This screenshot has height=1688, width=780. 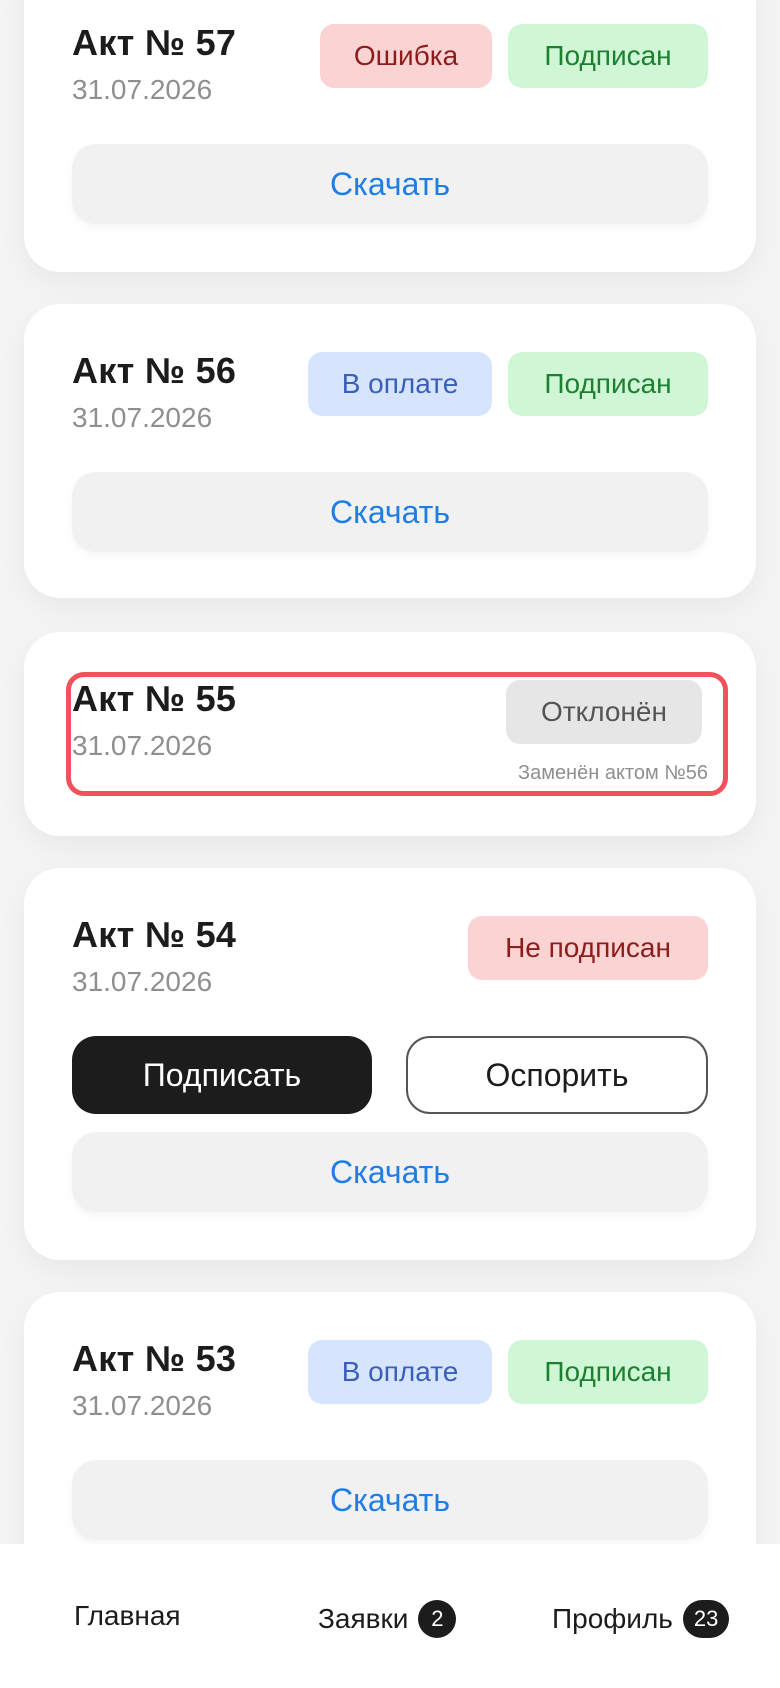 I want to click on profile-count-badge: 23, so click(x=706, y=1619).